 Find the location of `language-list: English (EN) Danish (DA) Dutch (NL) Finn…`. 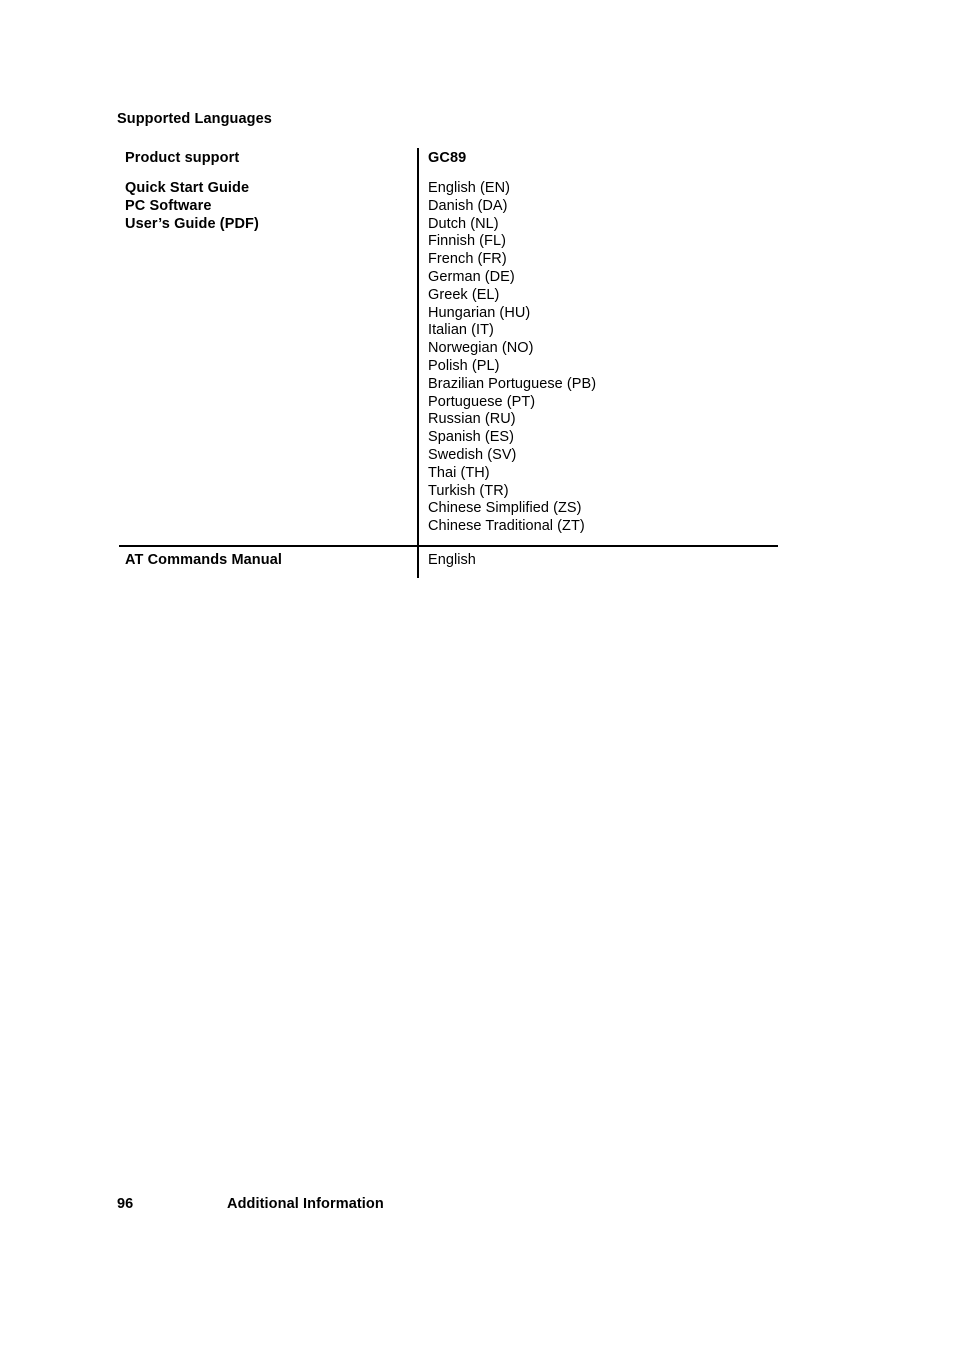

language-list: English (EN) Danish (DA) Dutch (NL) Finn… is located at coordinates (600, 358).